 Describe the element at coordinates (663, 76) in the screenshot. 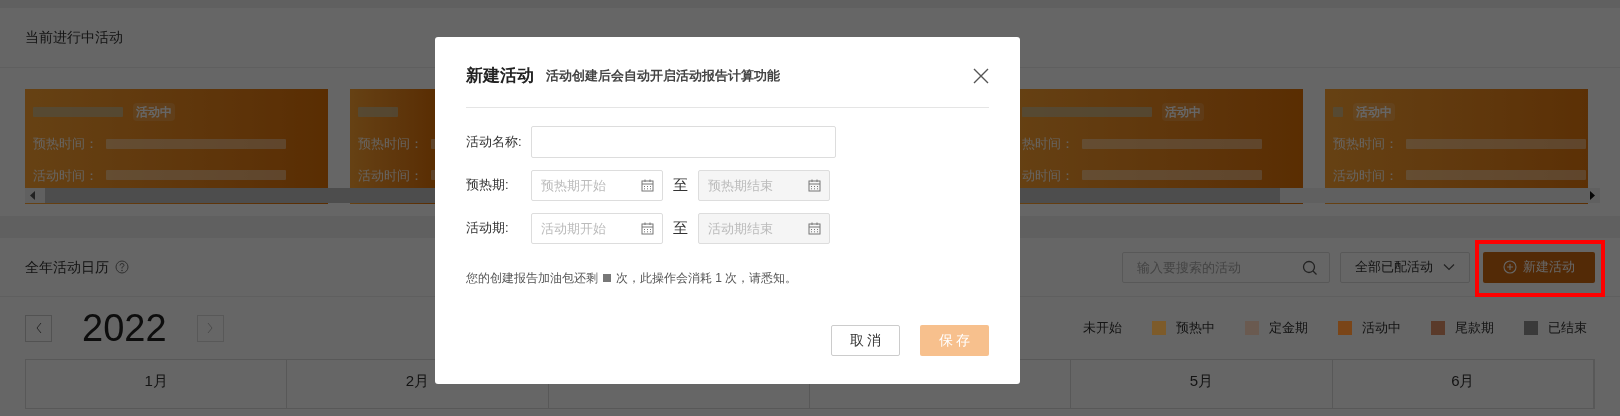

I see `dialog-subtitle: 活动创建后会自动开启活动报告计算功能` at that location.